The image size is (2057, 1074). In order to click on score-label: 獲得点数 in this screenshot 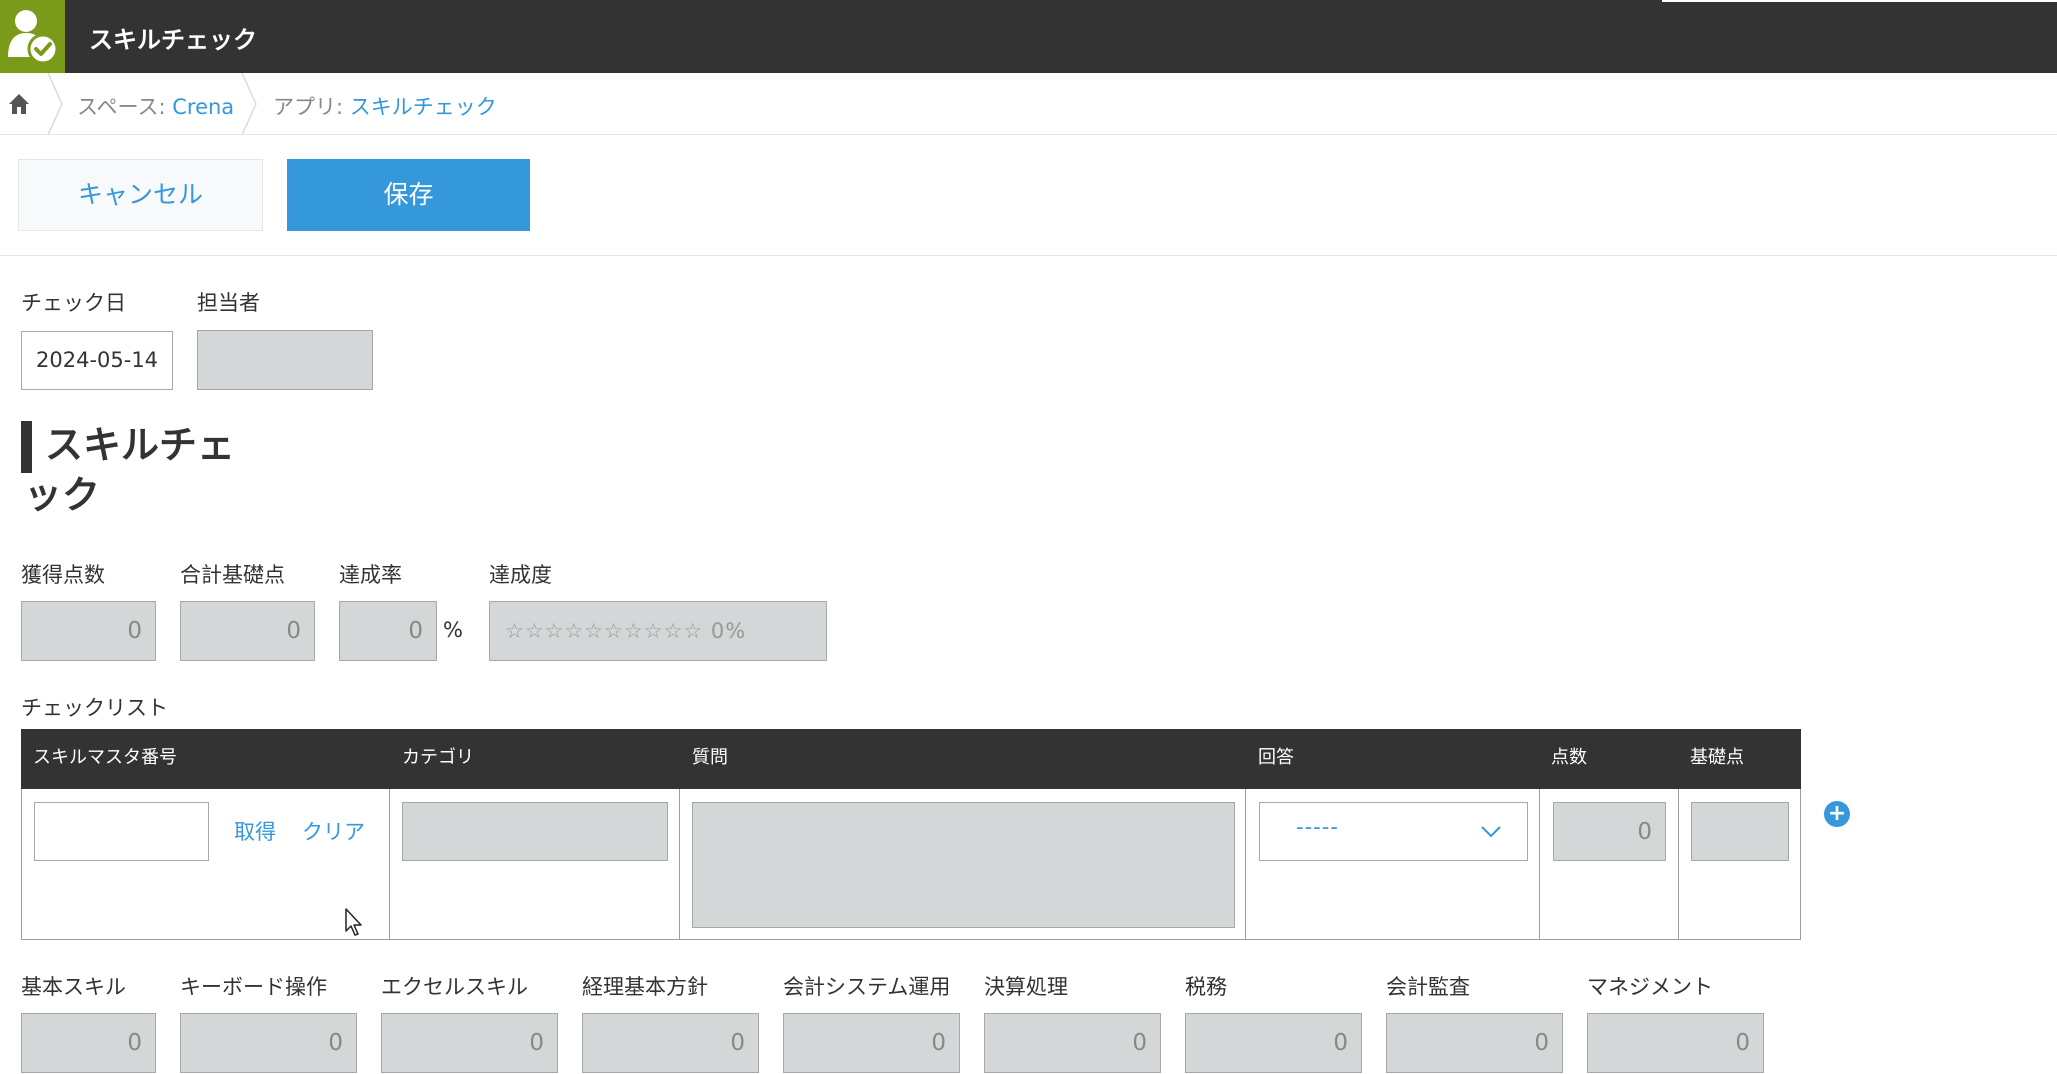, I will do `click(63, 575)`.